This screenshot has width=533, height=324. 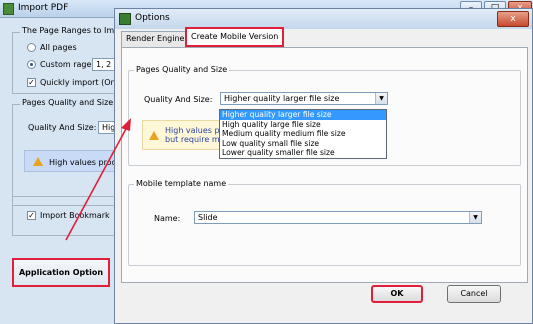 I want to click on quality-option: Medium quality medium file size, so click(x=303, y=134).